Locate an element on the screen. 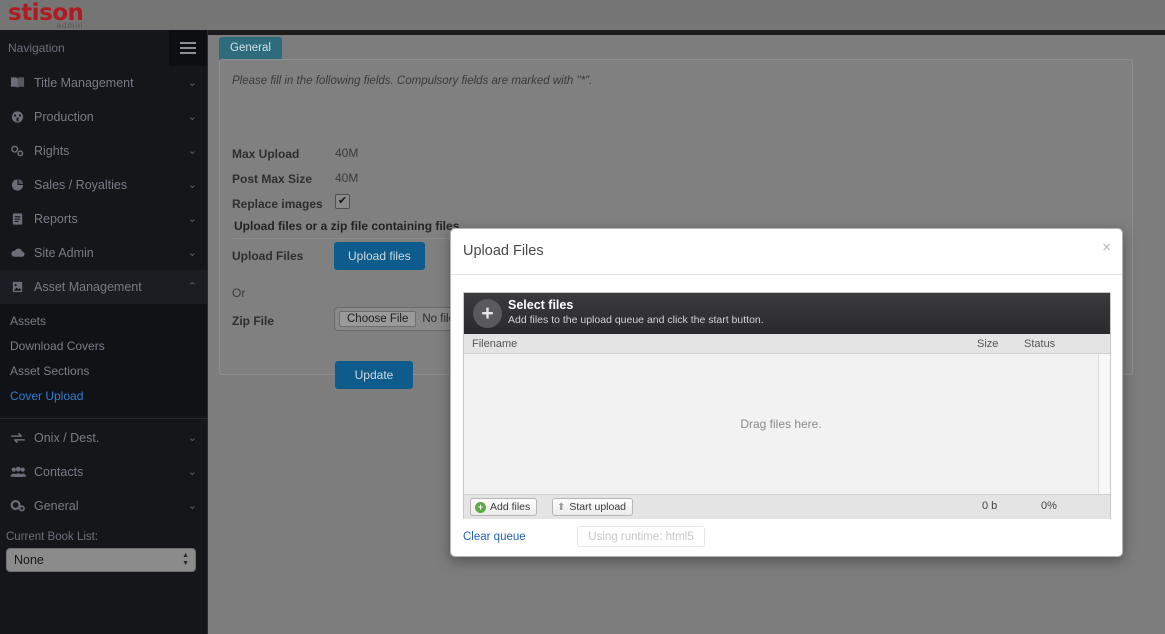  sidebar-item-title-management: Title Management ⌄ is located at coordinates (103, 83).